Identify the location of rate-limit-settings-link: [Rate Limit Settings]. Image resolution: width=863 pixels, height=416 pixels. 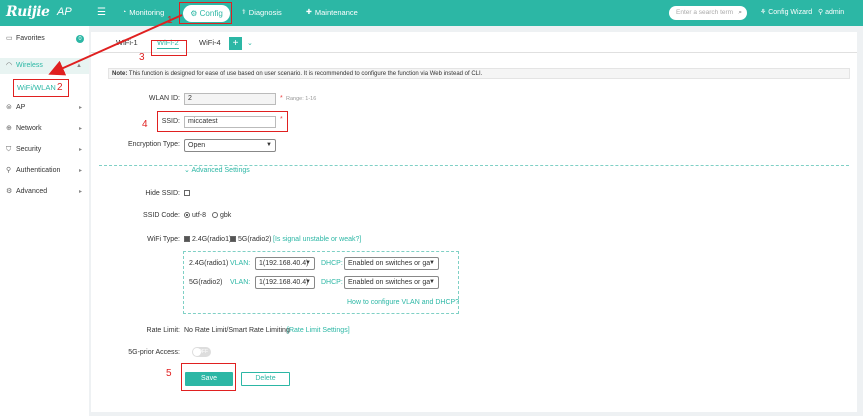
(318, 331).